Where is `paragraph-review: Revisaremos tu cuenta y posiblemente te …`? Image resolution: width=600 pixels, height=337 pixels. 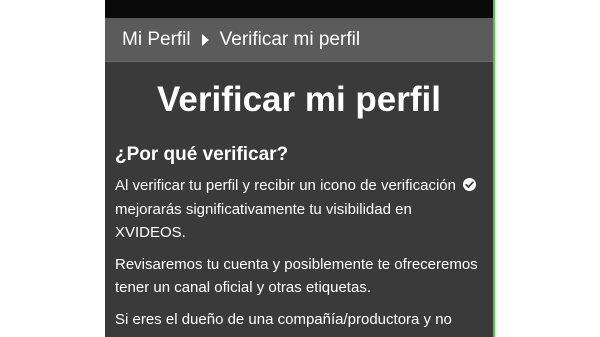 paragraph-review: Revisaremos tu cuenta y posiblemente te … is located at coordinates (296, 276).